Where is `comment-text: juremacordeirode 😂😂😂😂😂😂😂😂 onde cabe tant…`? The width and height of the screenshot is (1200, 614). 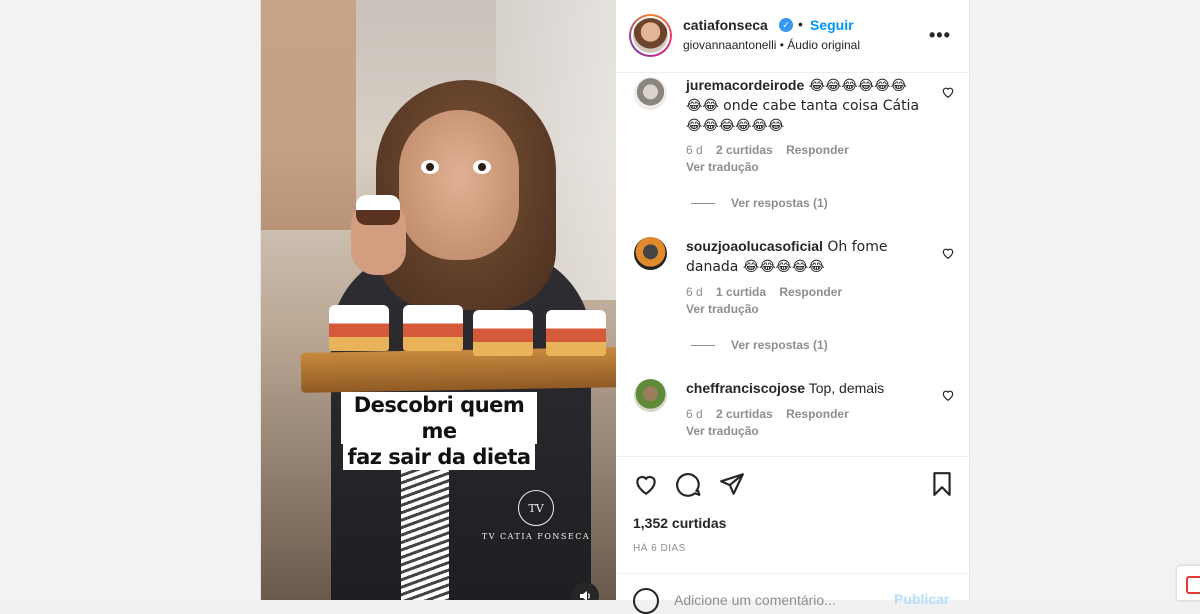 comment-text: juremacordeirode 😂😂😂😂😂😂😂😂 onde cabe tant… is located at coordinates (803, 106).